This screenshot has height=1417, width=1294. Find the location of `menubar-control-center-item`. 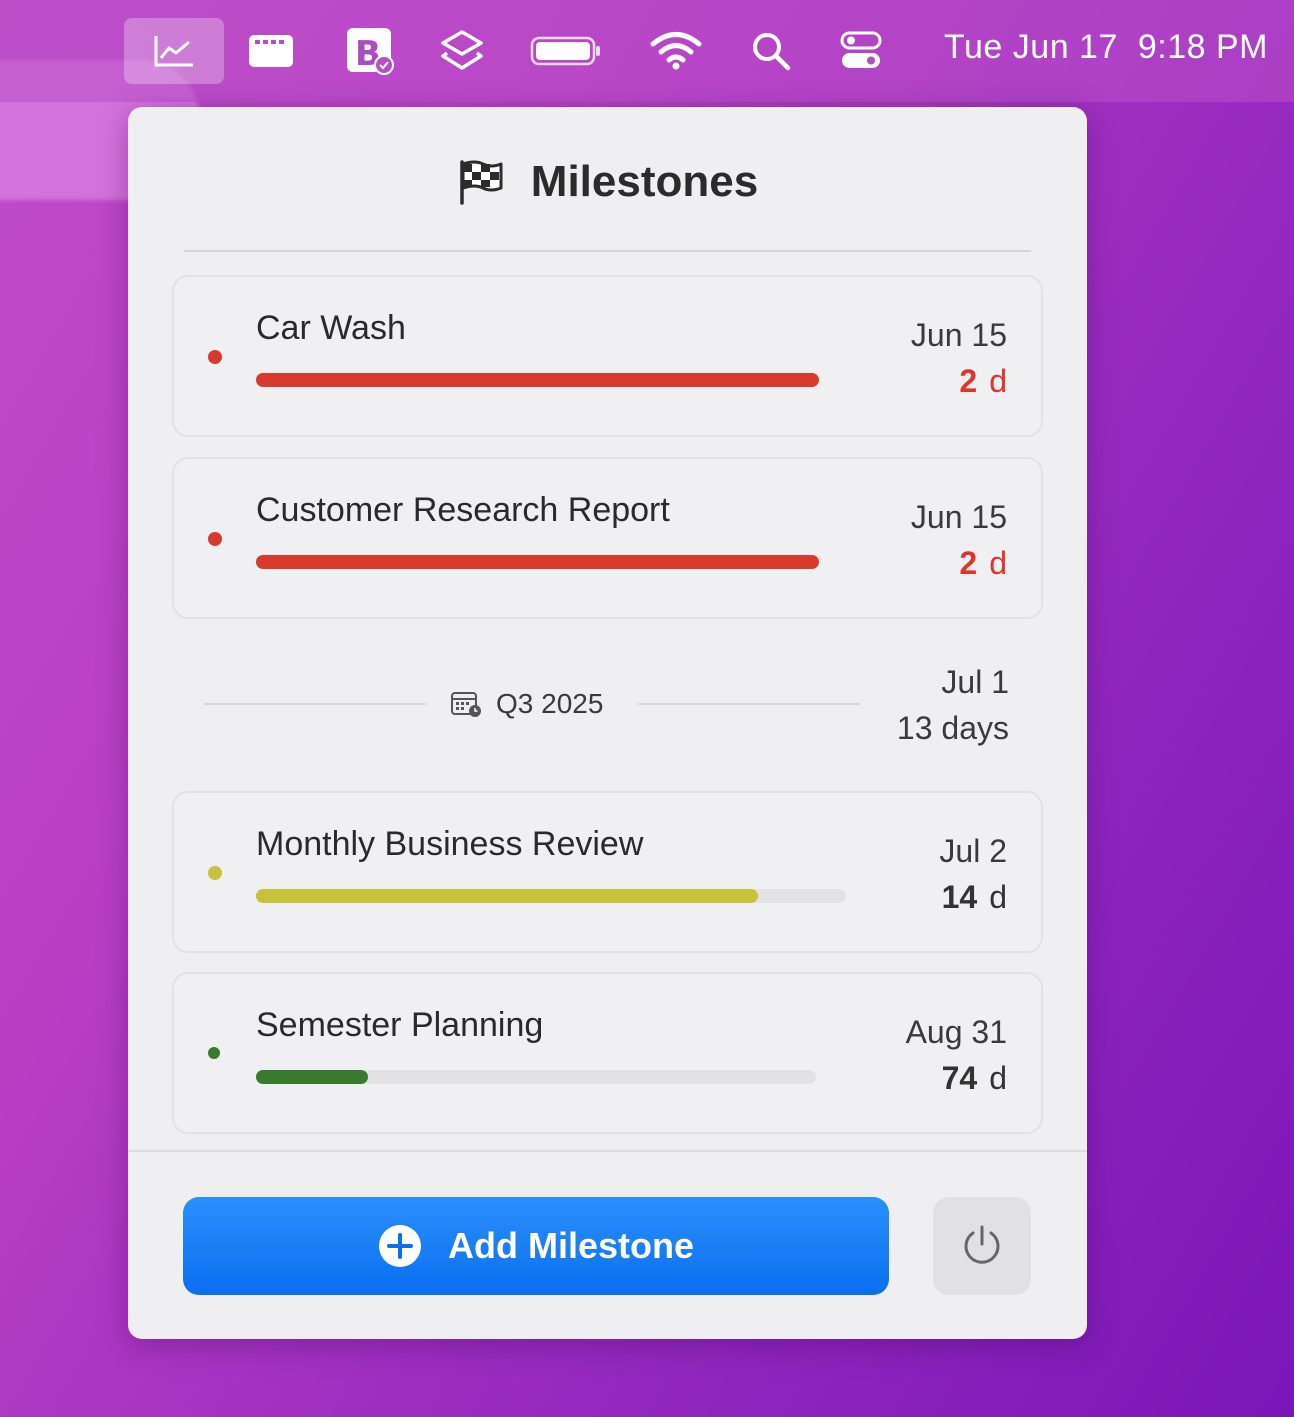

menubar-control-center-item is located at coordinates (861, 51).